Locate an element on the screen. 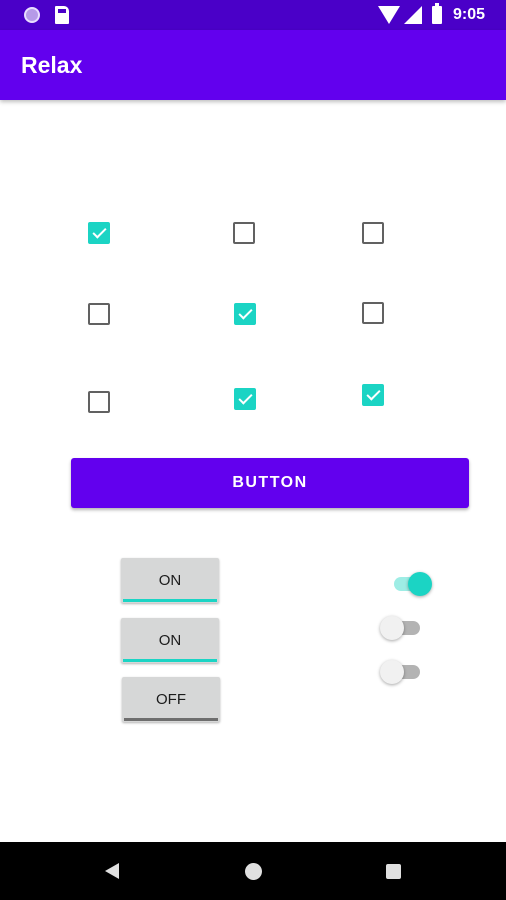  recents-icon is located at coordinates (393, 871).